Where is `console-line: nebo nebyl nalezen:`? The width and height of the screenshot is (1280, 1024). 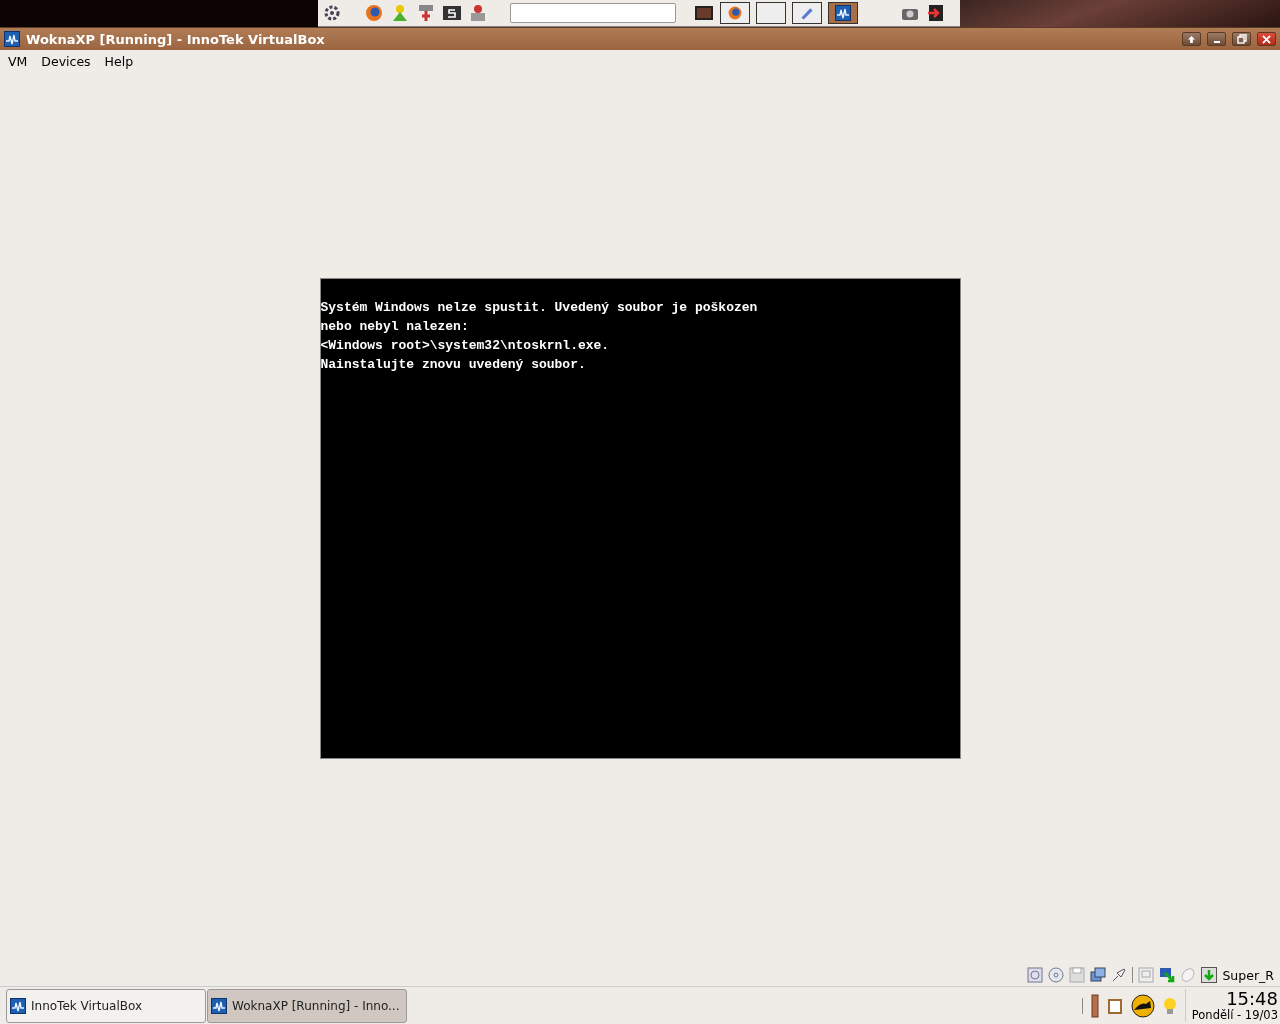
console-line: nebo nebyl nalezen: is located at coordinates (394, 327).